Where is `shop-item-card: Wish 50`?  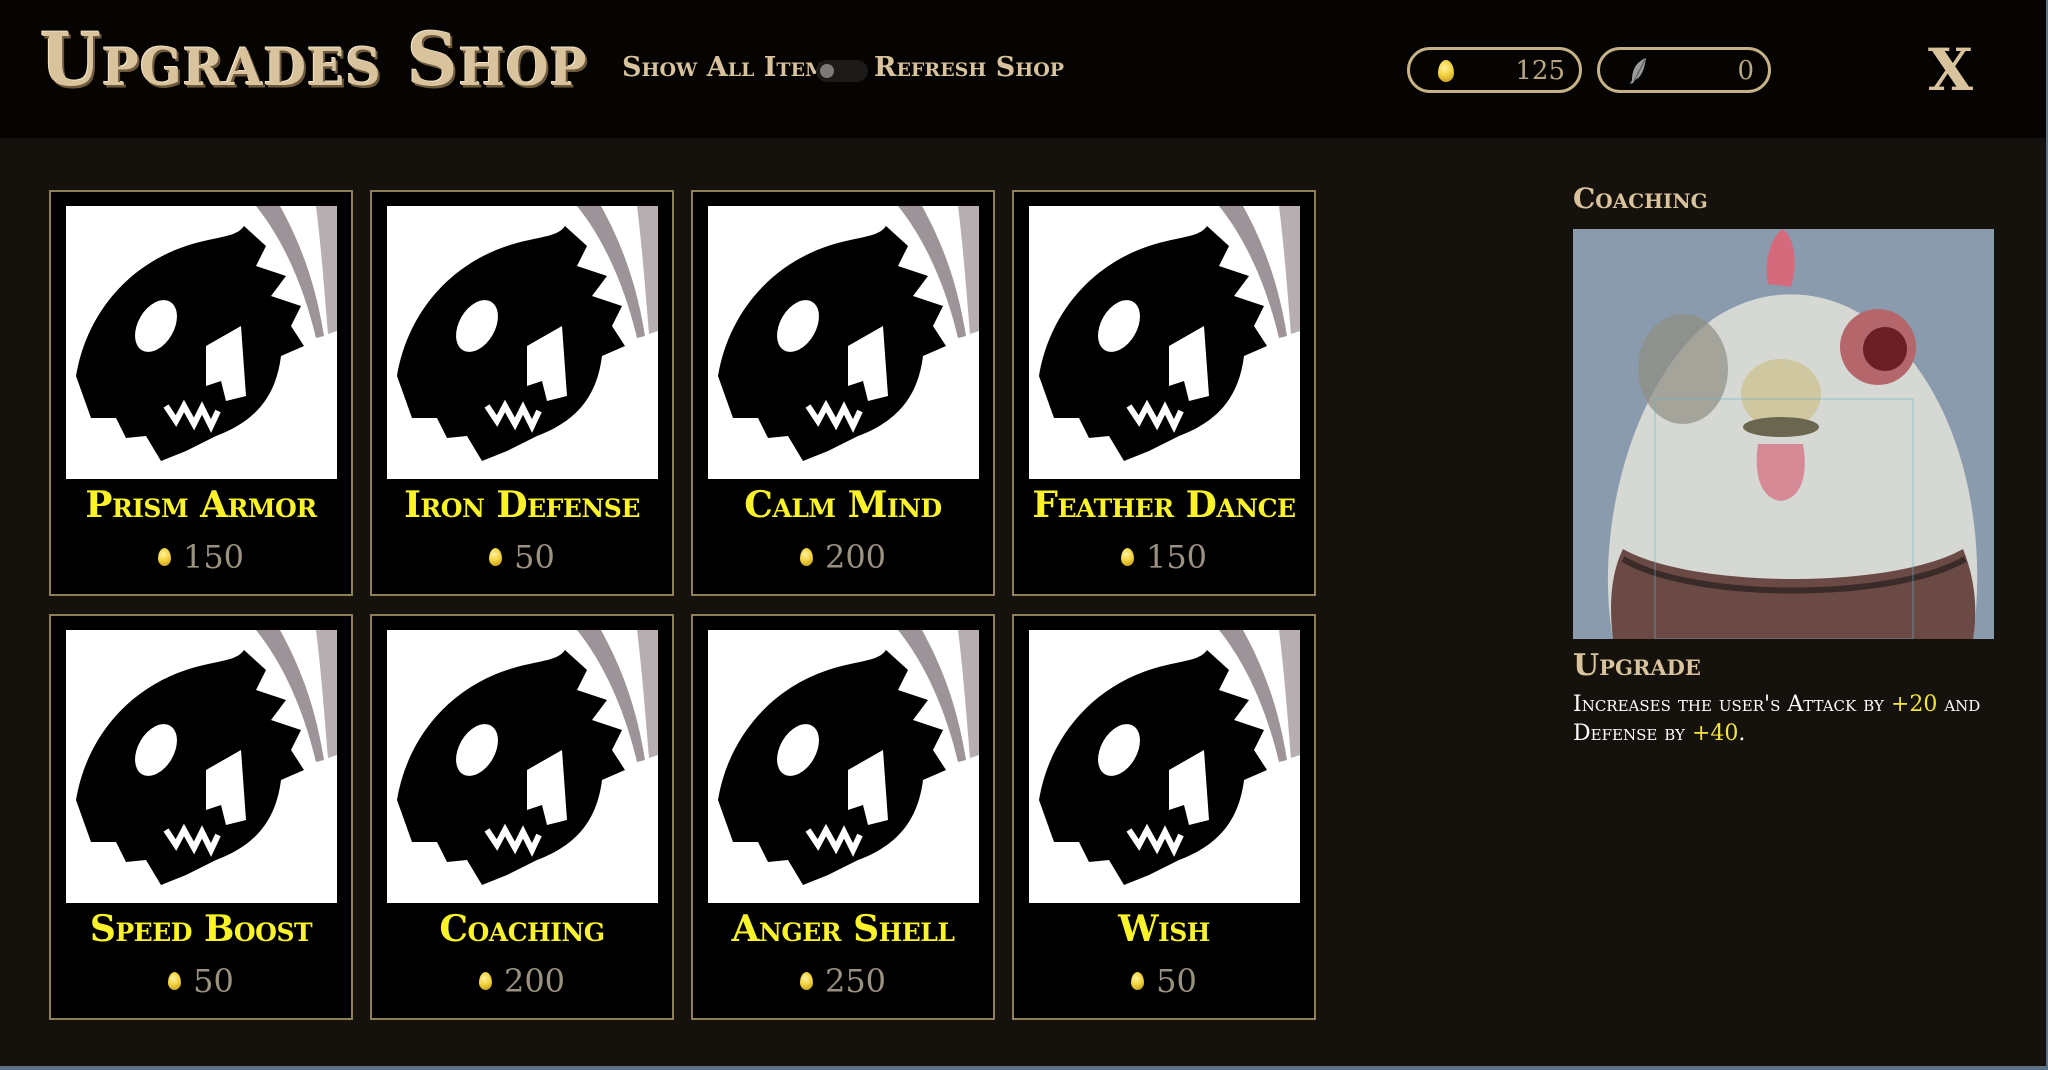
shop-item-card: Wish 50 is located at coordinates (1164, 817).